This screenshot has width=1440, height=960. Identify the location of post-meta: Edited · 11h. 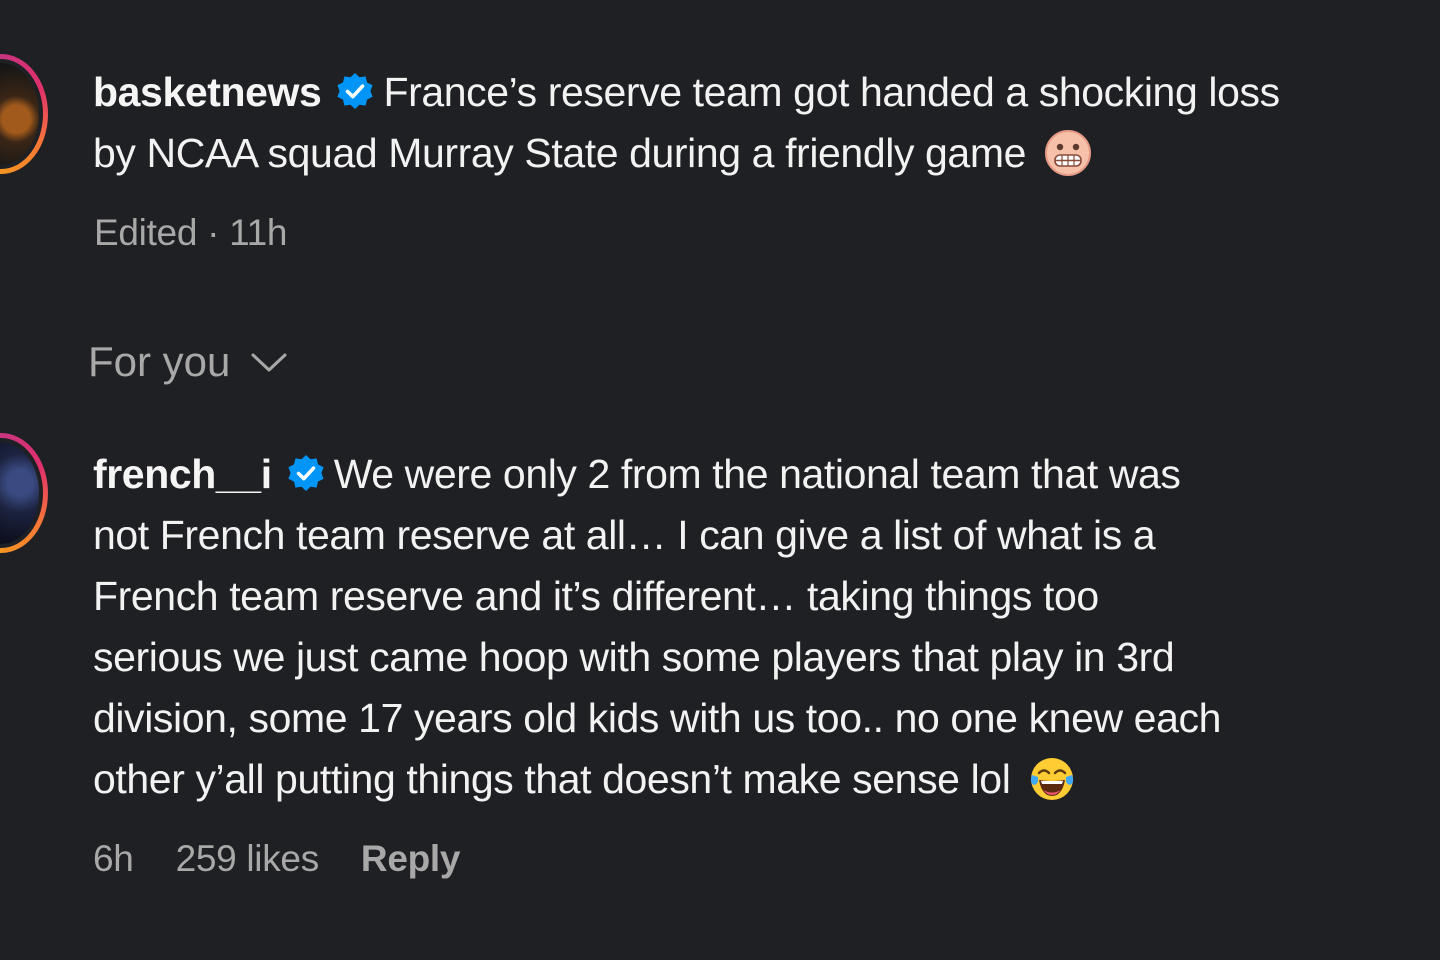
(191, 232).